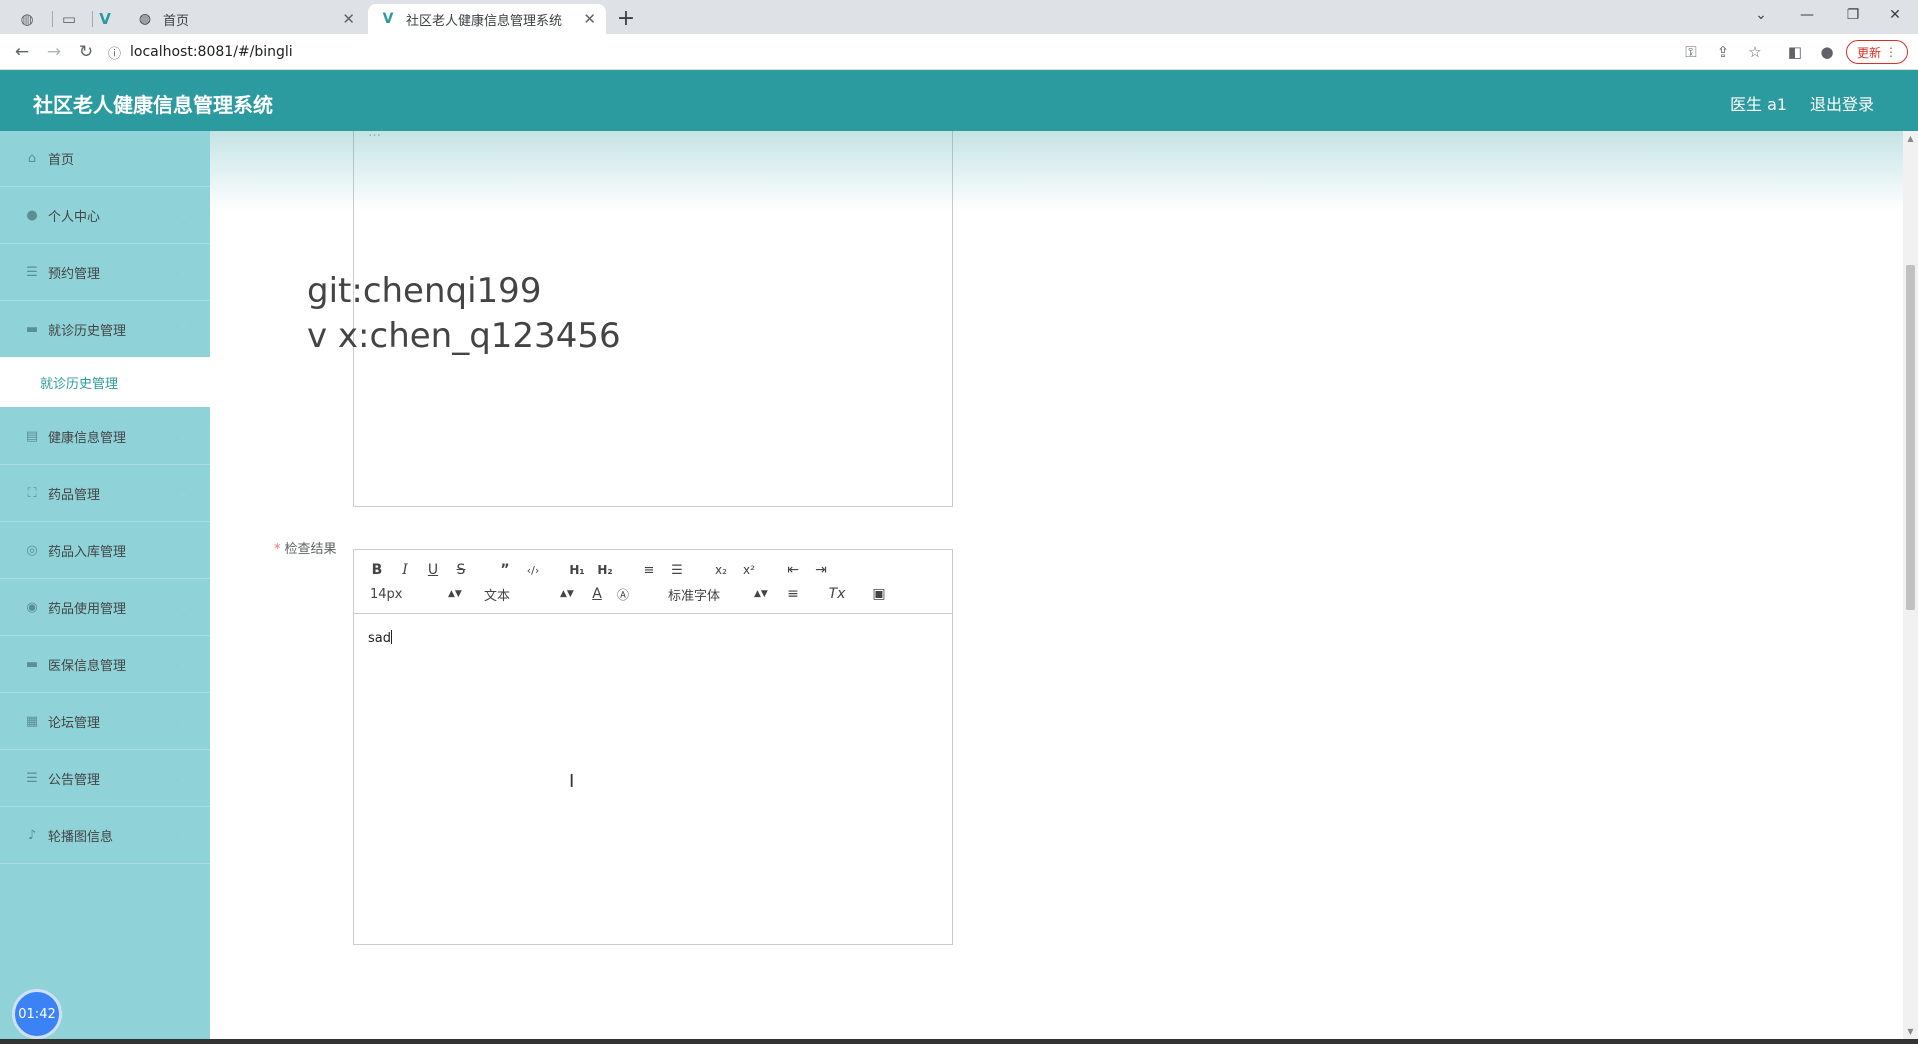  Describe the element at coordinates (32, 664) in the screenshot. I see `chat-icon: ▬` at that location.